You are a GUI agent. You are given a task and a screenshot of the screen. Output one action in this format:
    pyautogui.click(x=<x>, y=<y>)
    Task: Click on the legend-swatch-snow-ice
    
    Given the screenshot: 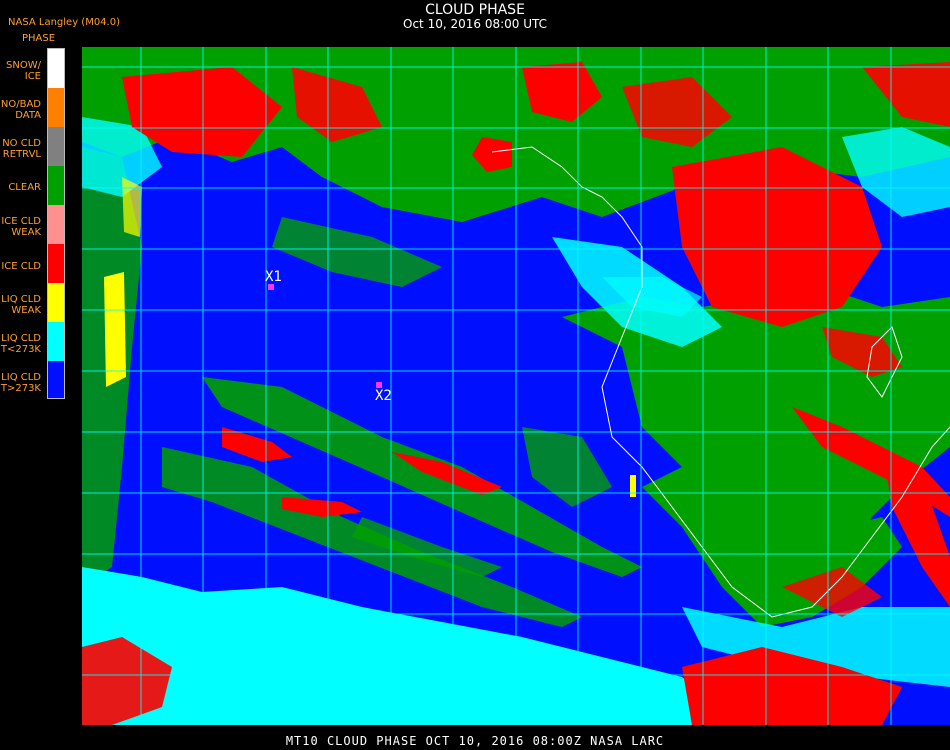 What is the action you would take?
    pyautogui.click(x=56, y=68)
    